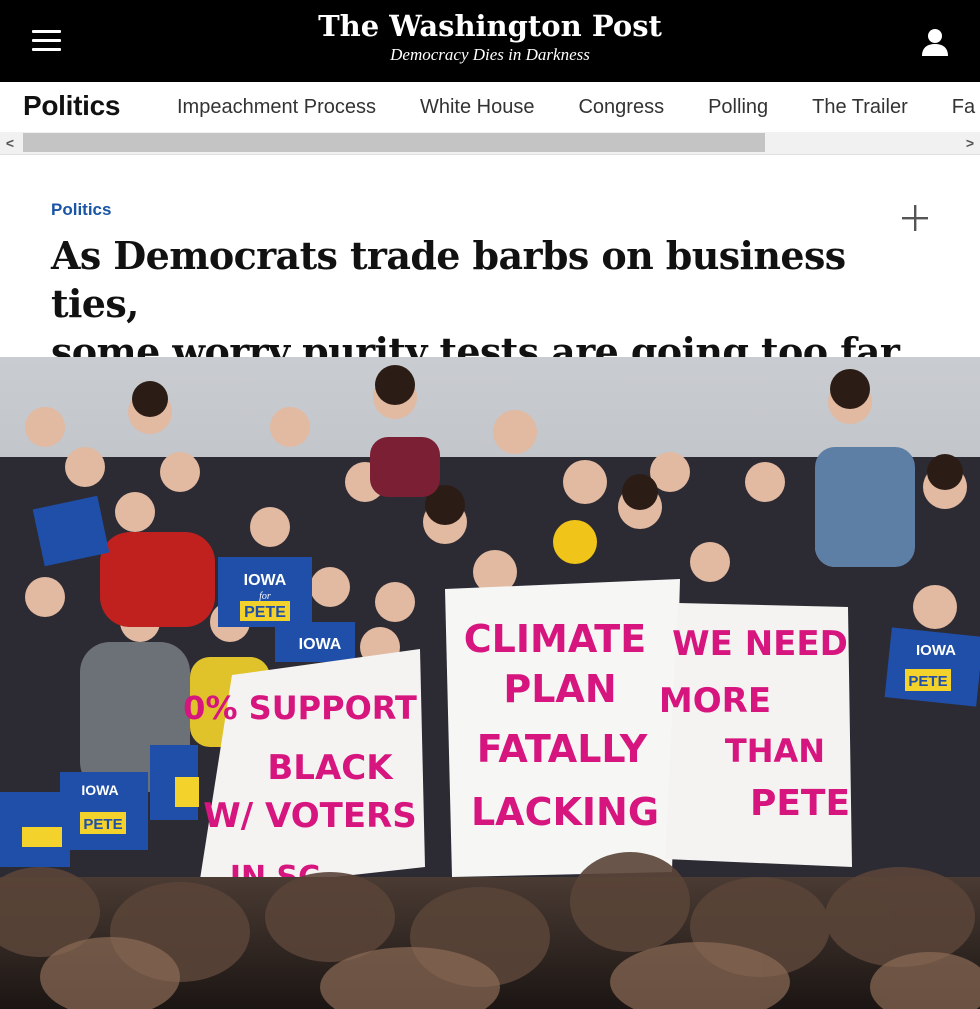 This screenshot has width=980, height=1009. Describe the element at coordinates (963, 107) in the screenshot. I see `nav-item-truncated: Fa` at that location.